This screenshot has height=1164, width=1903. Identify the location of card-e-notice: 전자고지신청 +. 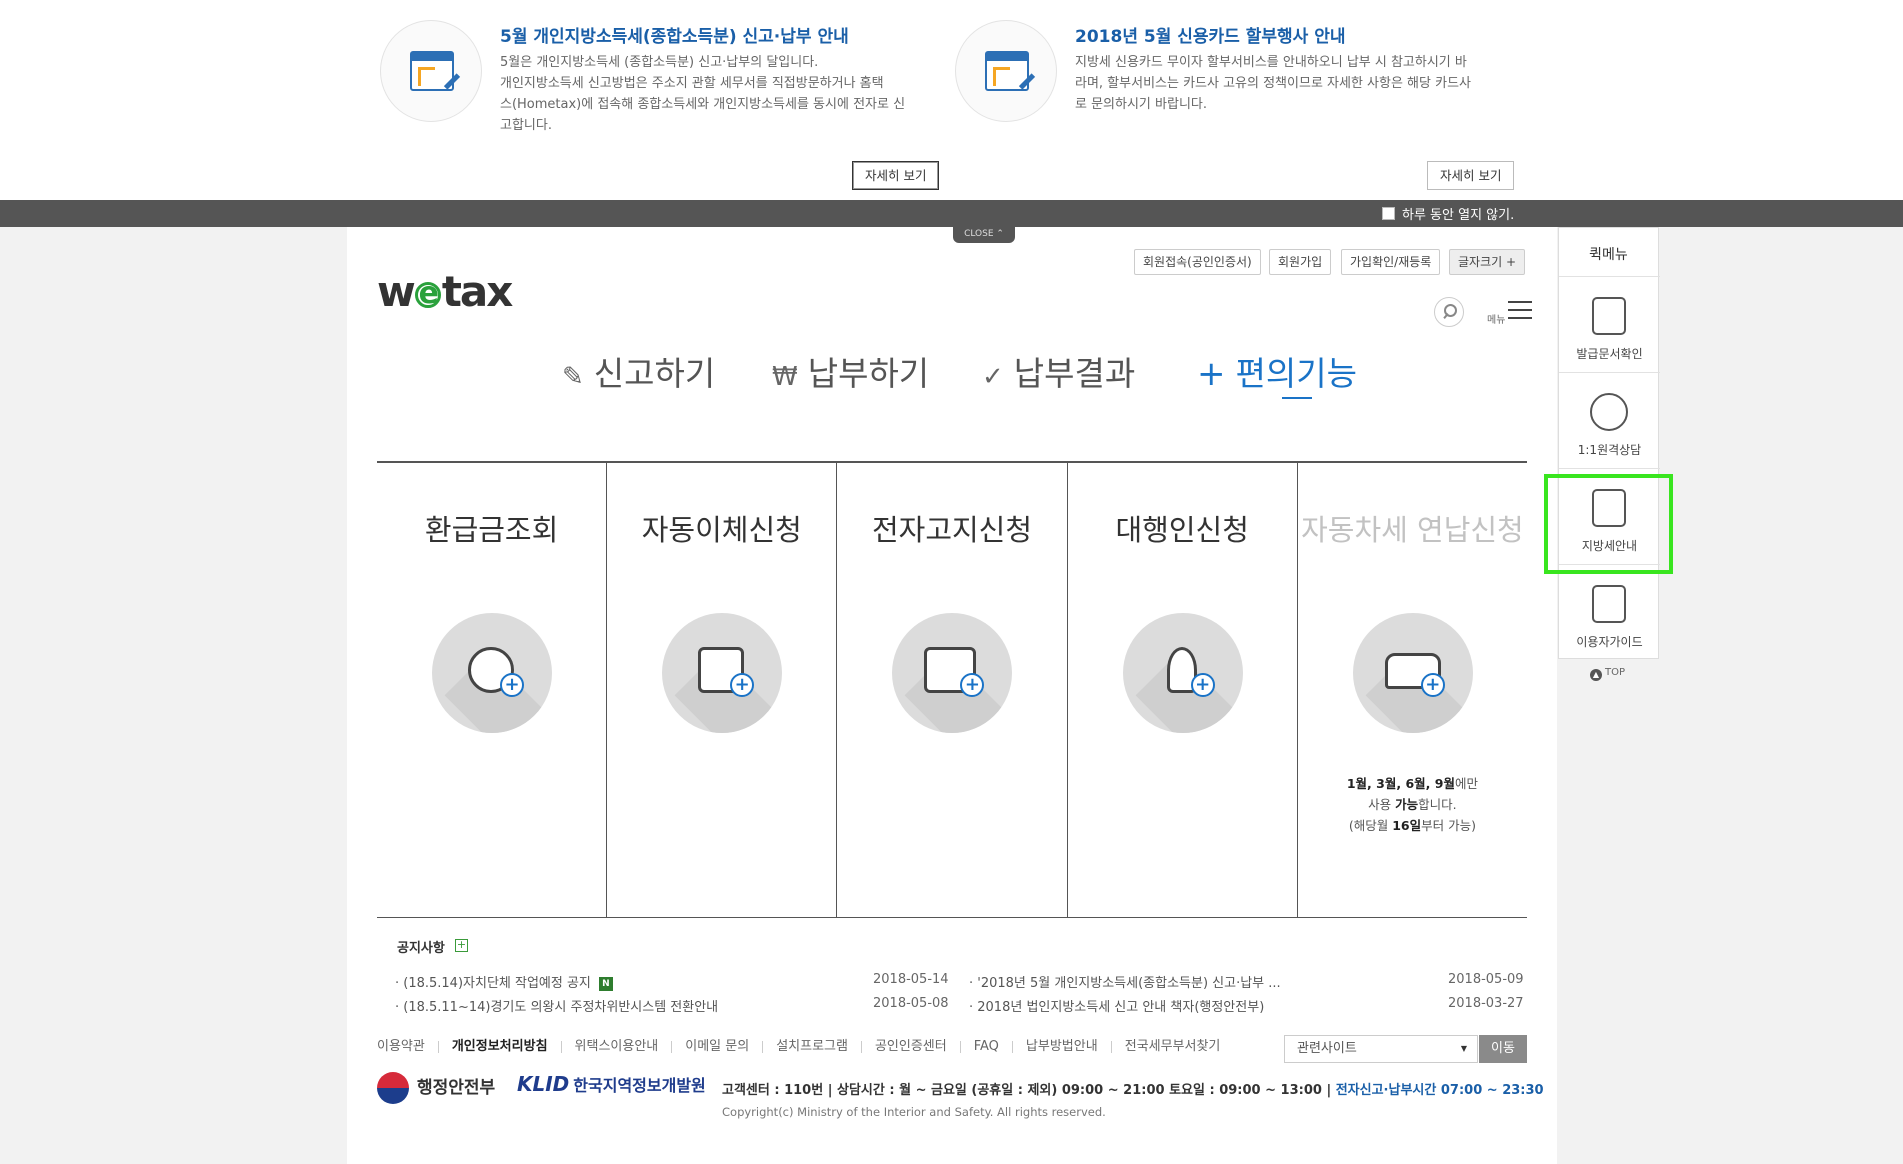
(952, 690).